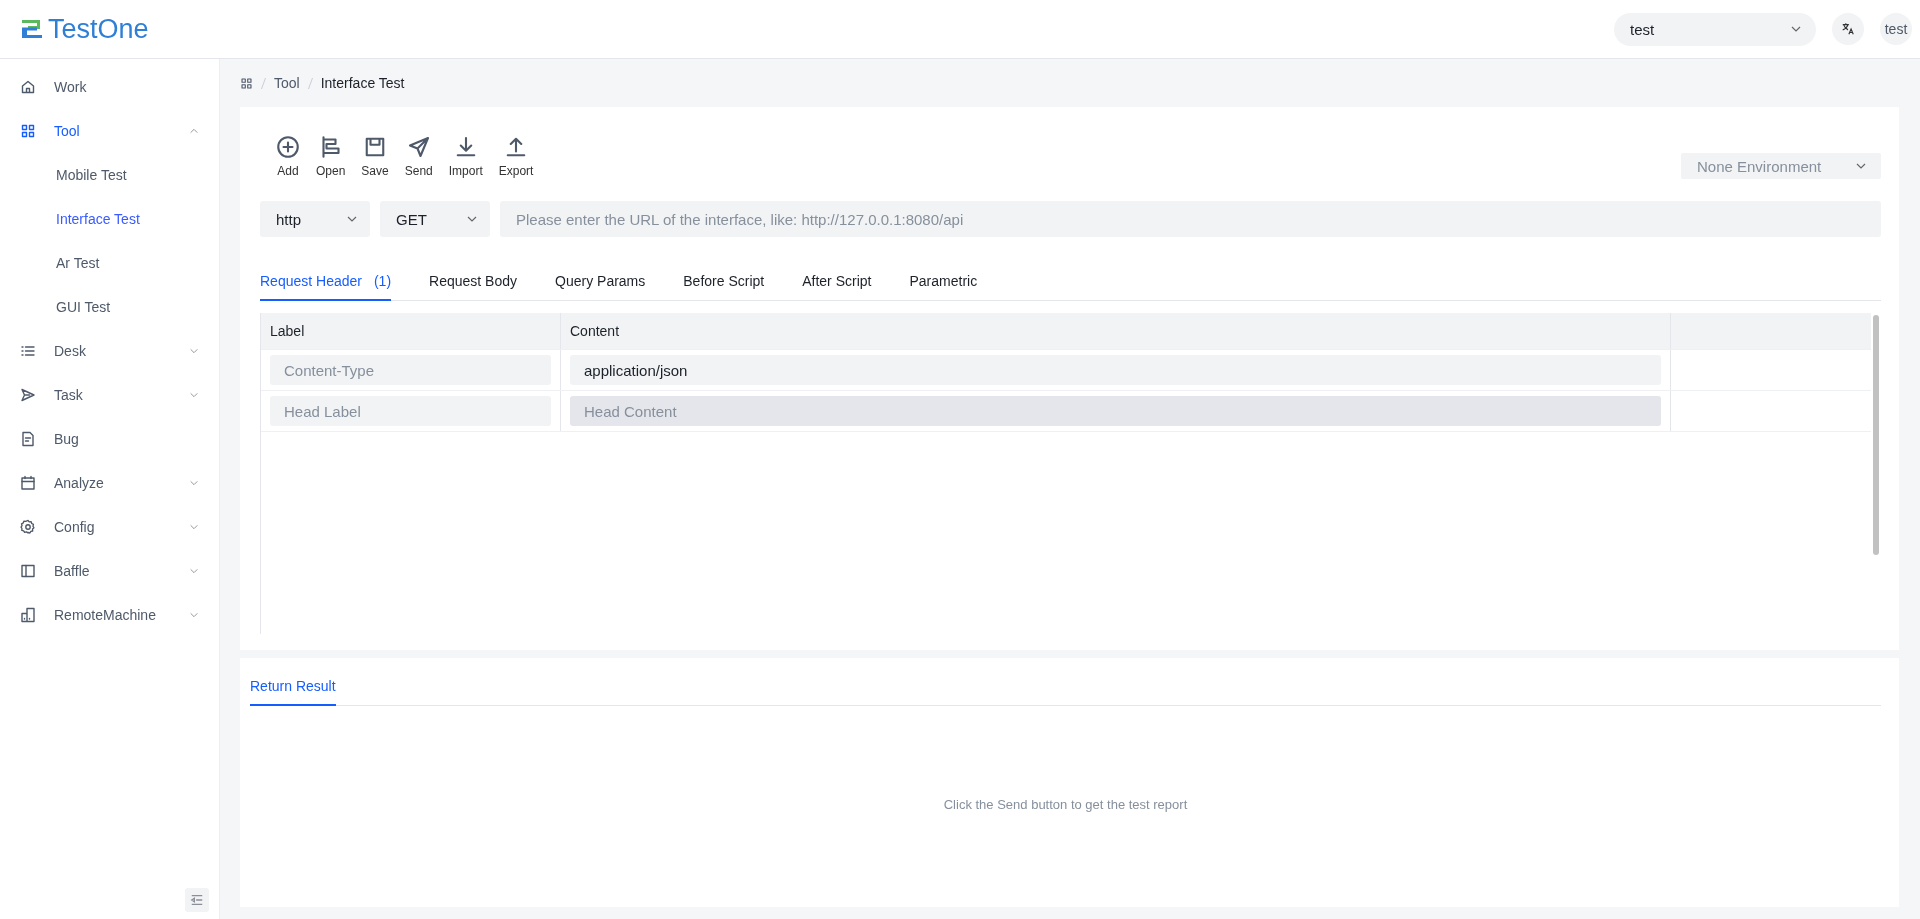  What do you see at coordinates (1115, 370) in the screenshot?
I see `content-input: application/json` at bounding box center [1115, 370].